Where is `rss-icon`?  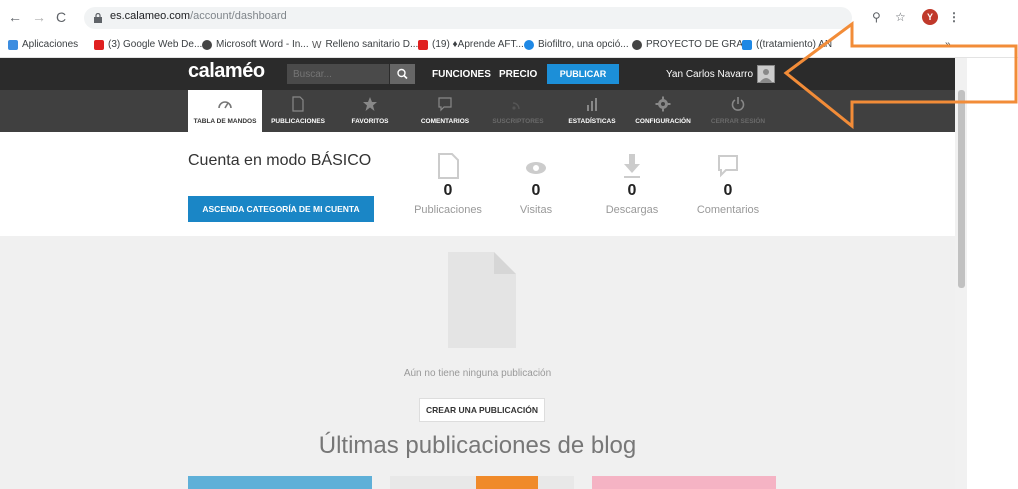
rss-icon is located at coordinates (516, 106).